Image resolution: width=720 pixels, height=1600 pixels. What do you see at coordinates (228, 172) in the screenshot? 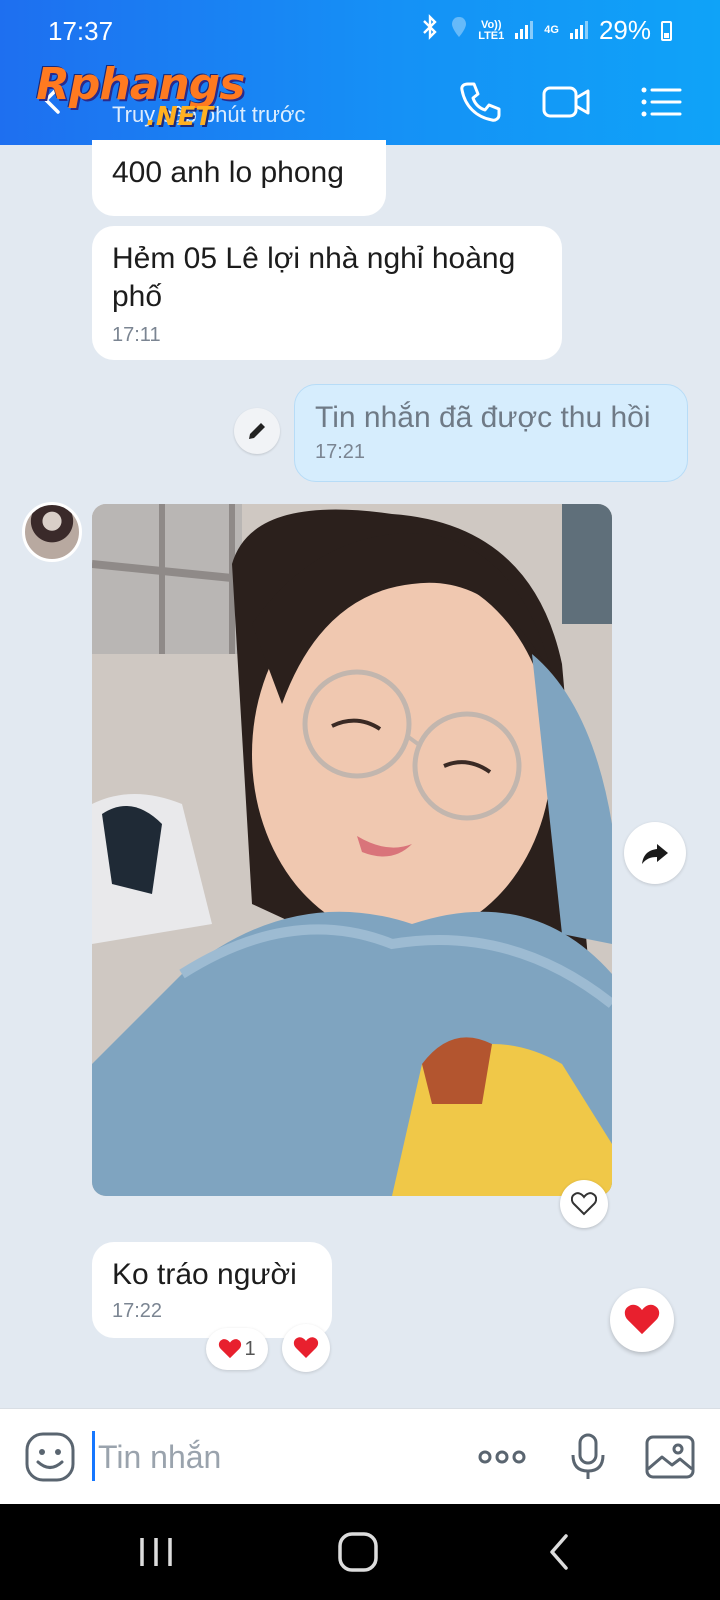
I see `message-text: 400 anh lo phong` at bounding box center [228, 172].